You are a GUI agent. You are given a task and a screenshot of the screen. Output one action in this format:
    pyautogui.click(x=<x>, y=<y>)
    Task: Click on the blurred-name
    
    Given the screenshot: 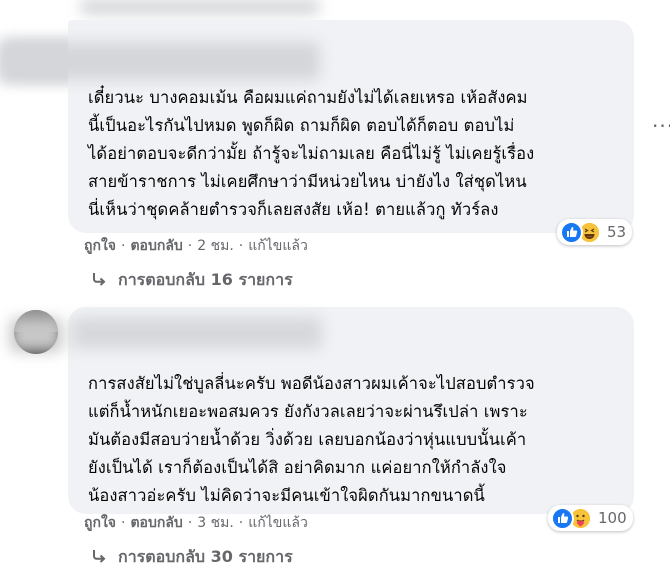 What is the action you would take?
    pyautogui.click(x=197, y=333)
    